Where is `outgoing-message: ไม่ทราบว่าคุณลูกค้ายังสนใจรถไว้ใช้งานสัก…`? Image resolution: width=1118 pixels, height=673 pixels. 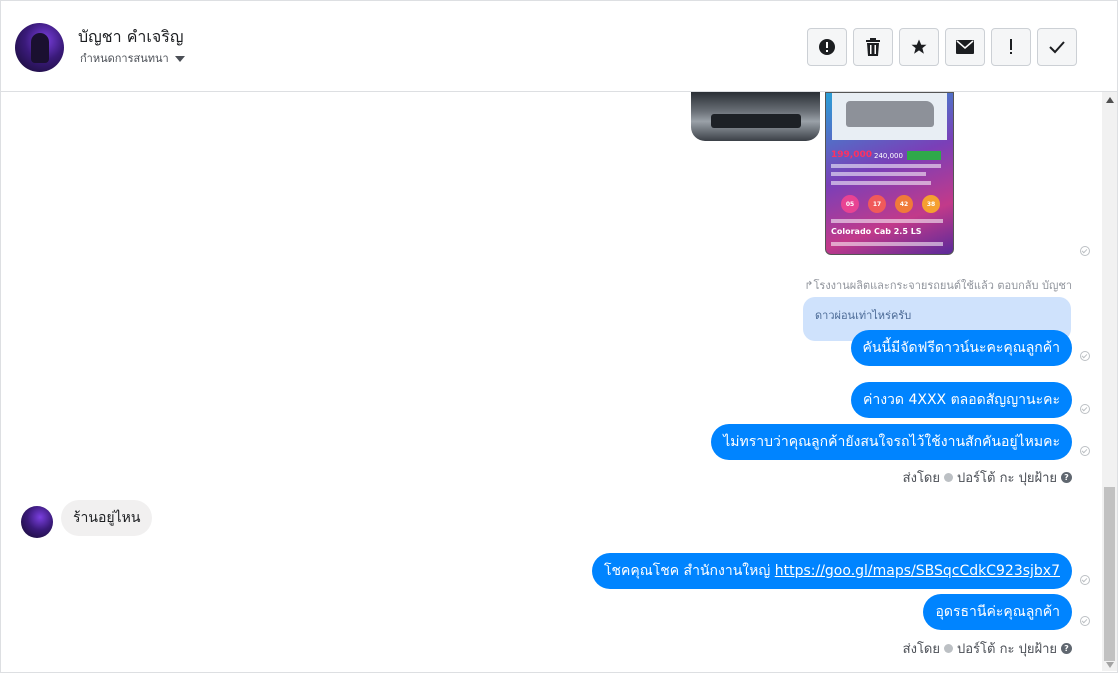 outgoing-message: ไม่ทราบว่าคุณลูกค้ายังสนใจรถไว้ใช้งานสัก… is located at coordinates (891, 442).